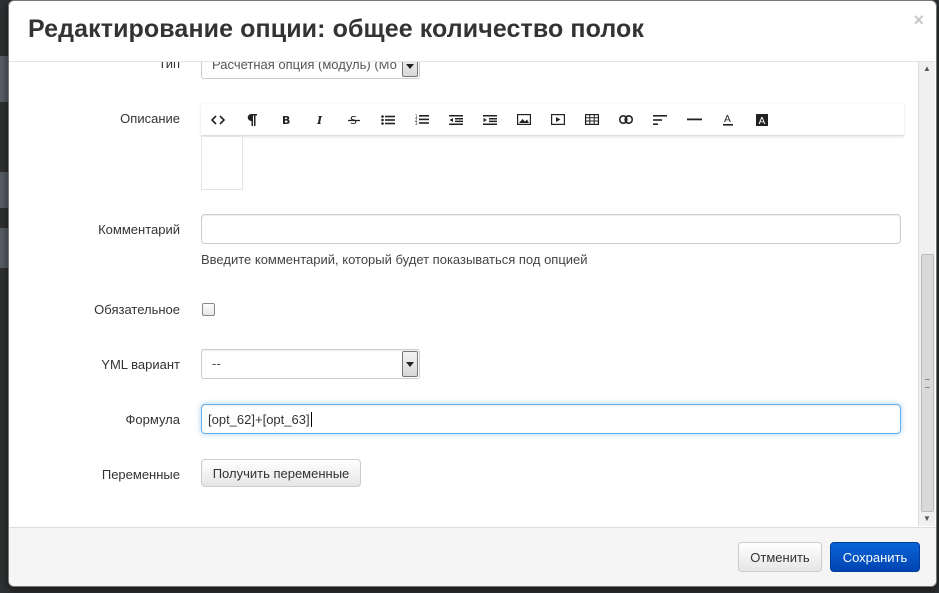 This screenshot has width=939, height=593. What do you see at coordinates (222, 163) in the screenshot?
I see `description-editor` at bounding box center [222, 163].